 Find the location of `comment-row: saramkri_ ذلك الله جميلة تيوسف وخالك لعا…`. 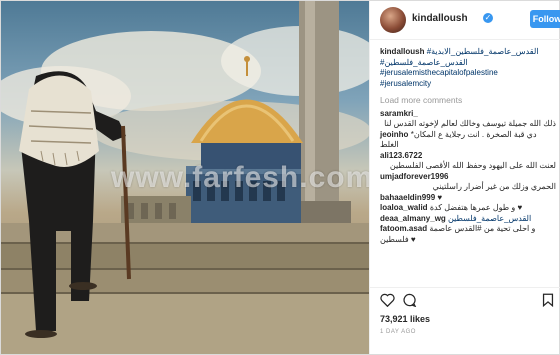

comment-row: saramkri_ ذلك الله جميلة تيوسف وخالك لعا… is located at coordinates (468, 119).